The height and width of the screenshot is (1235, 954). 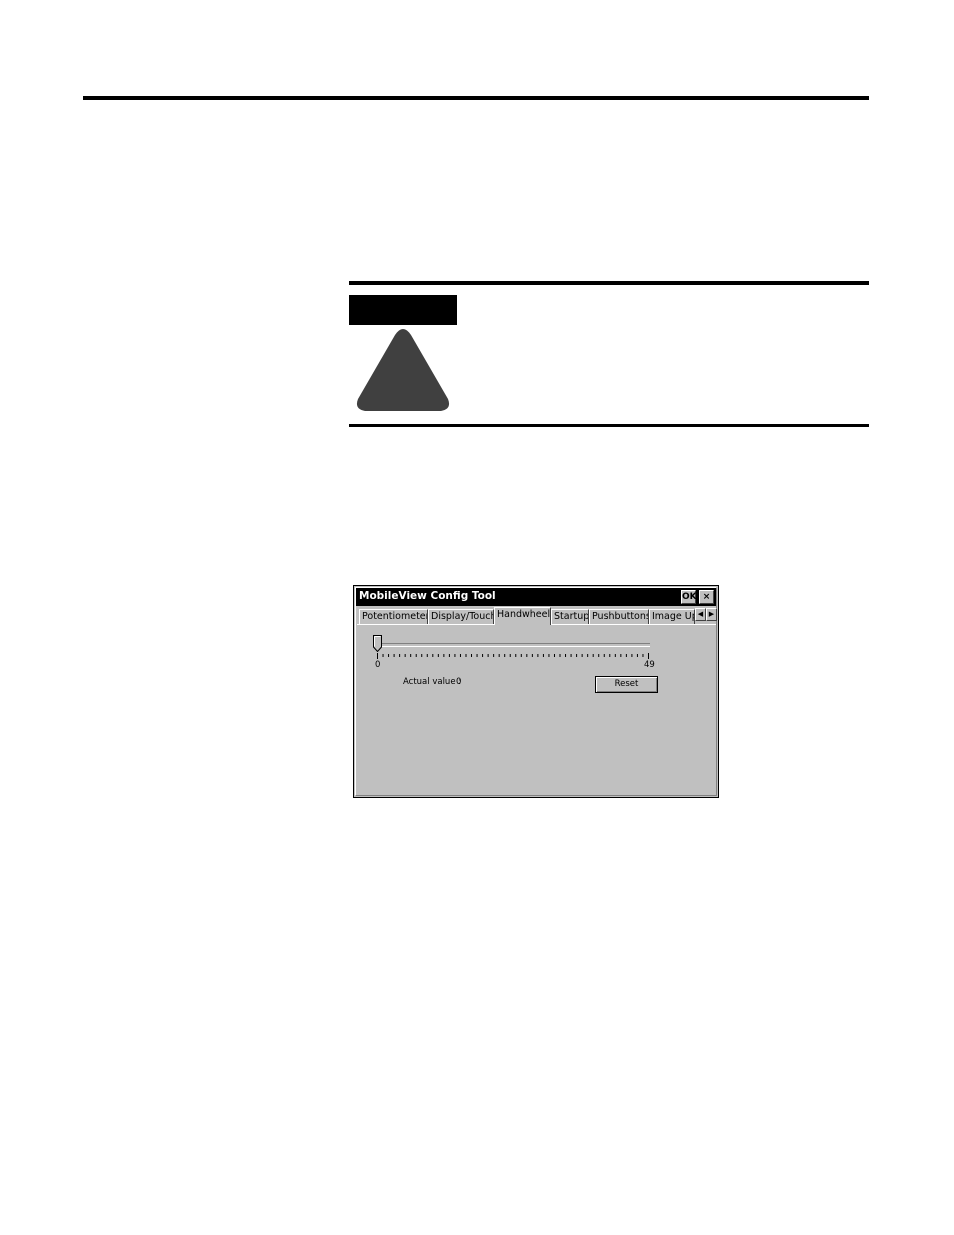 What do you see at coordinates (626, 684) in the screenshot?
I see `reset-button: Reset` at bounding box center [626, 684].